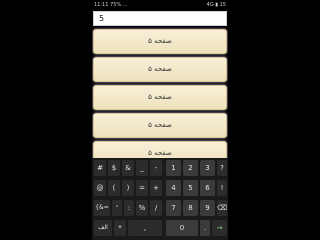 The image size is (320, 240). I want to click on key-3: 3, so click(207, 168).